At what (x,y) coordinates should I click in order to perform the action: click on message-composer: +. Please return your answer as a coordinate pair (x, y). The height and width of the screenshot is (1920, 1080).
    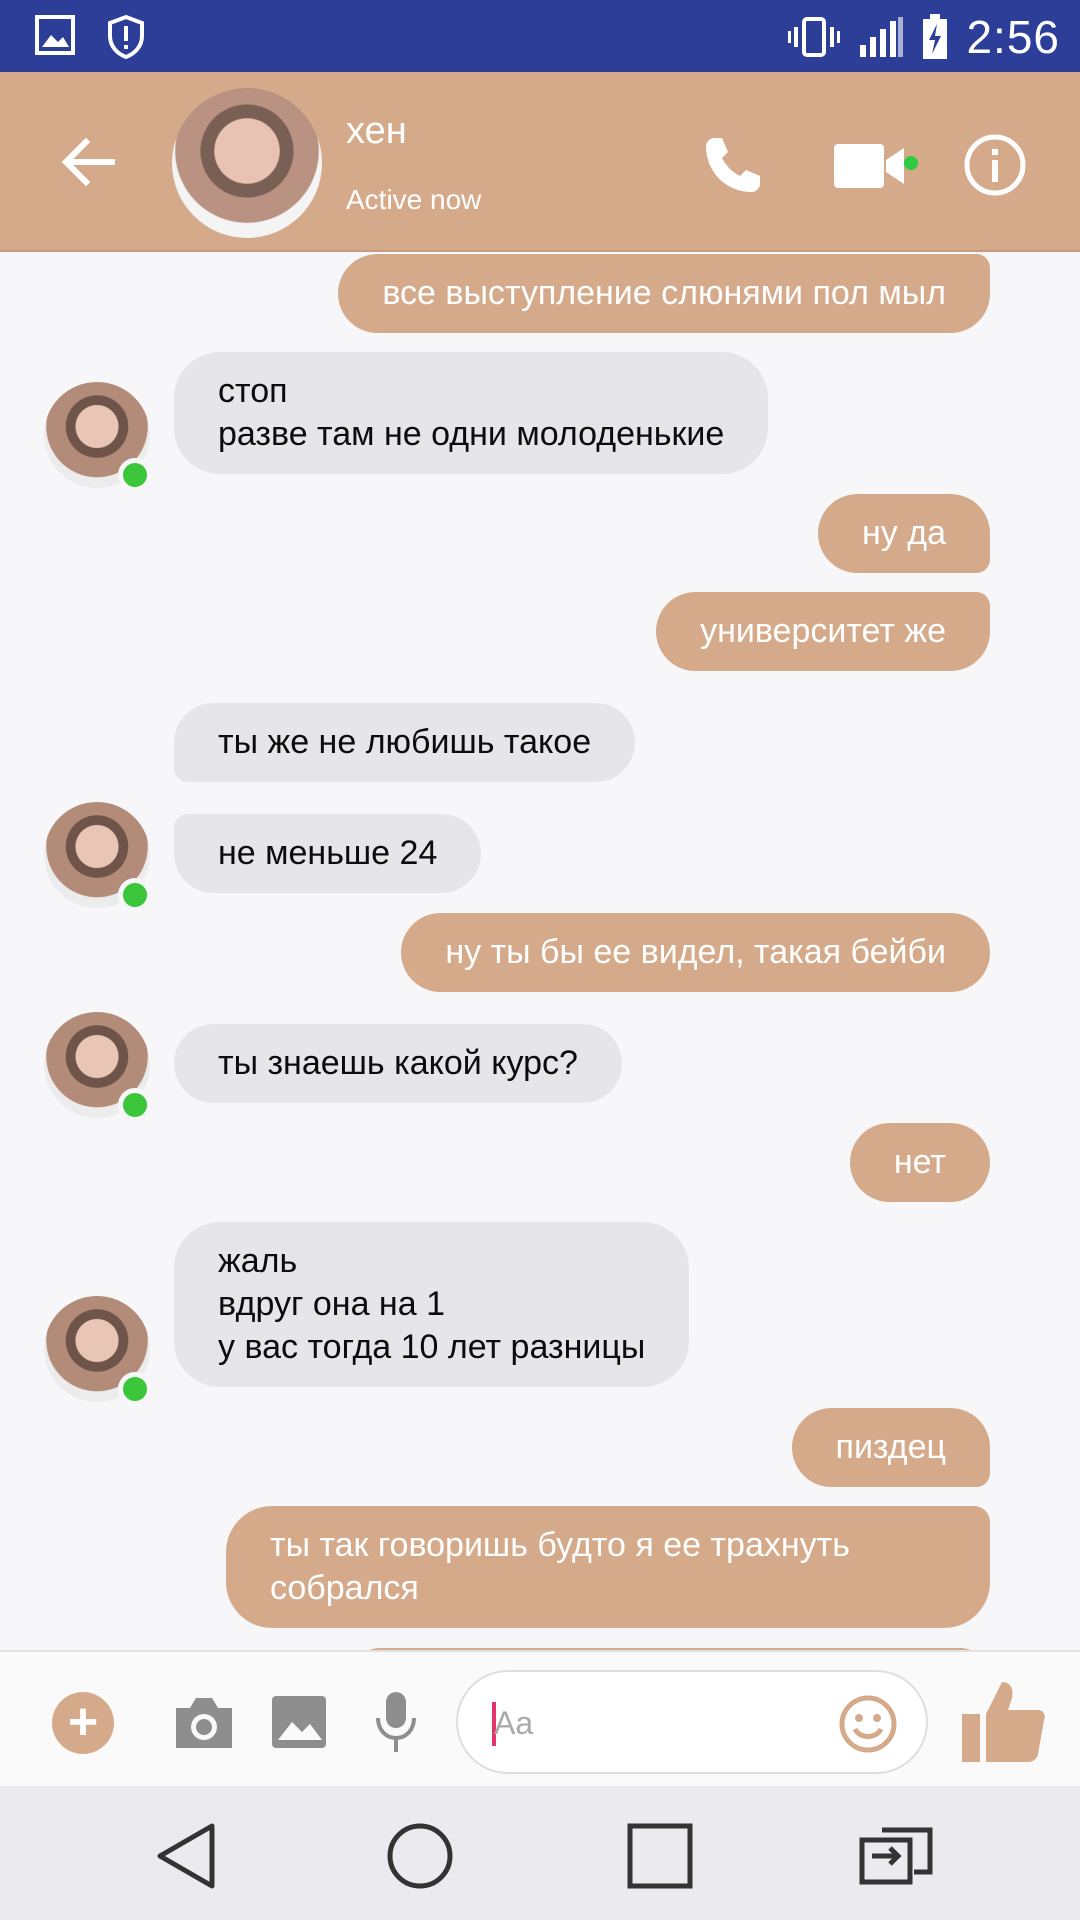
    Looking at the image, I should click on (540, 1718).